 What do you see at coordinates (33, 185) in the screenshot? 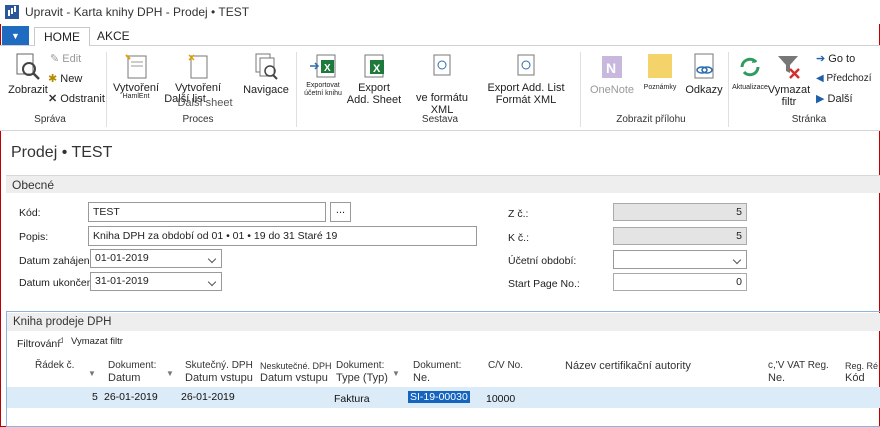
I see `fasttab-obecne-label: Obecné` at bounding box center [33, 185].